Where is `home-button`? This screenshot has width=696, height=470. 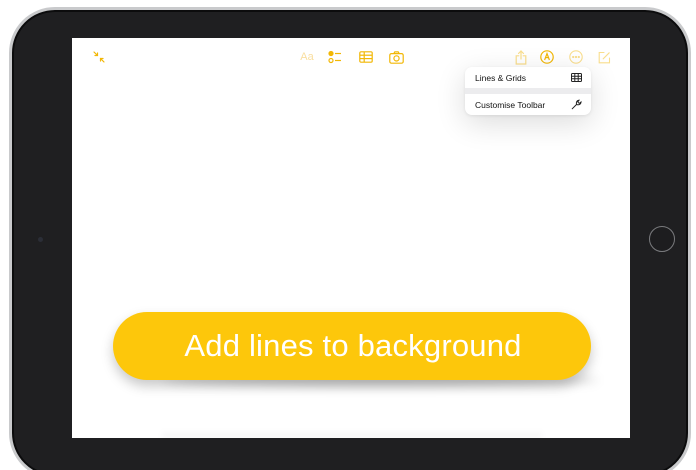
home-button is located at coordinates (662, 239).